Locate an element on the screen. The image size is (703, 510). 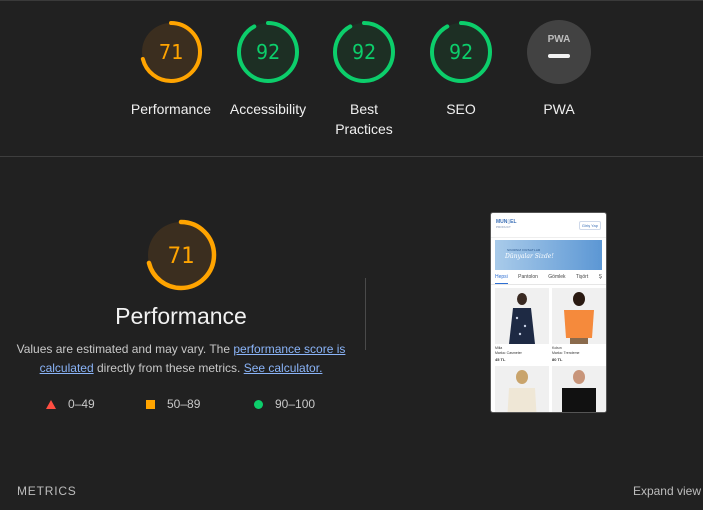
gauge-ring-performance: 71 is located at coordinates (171, 52).